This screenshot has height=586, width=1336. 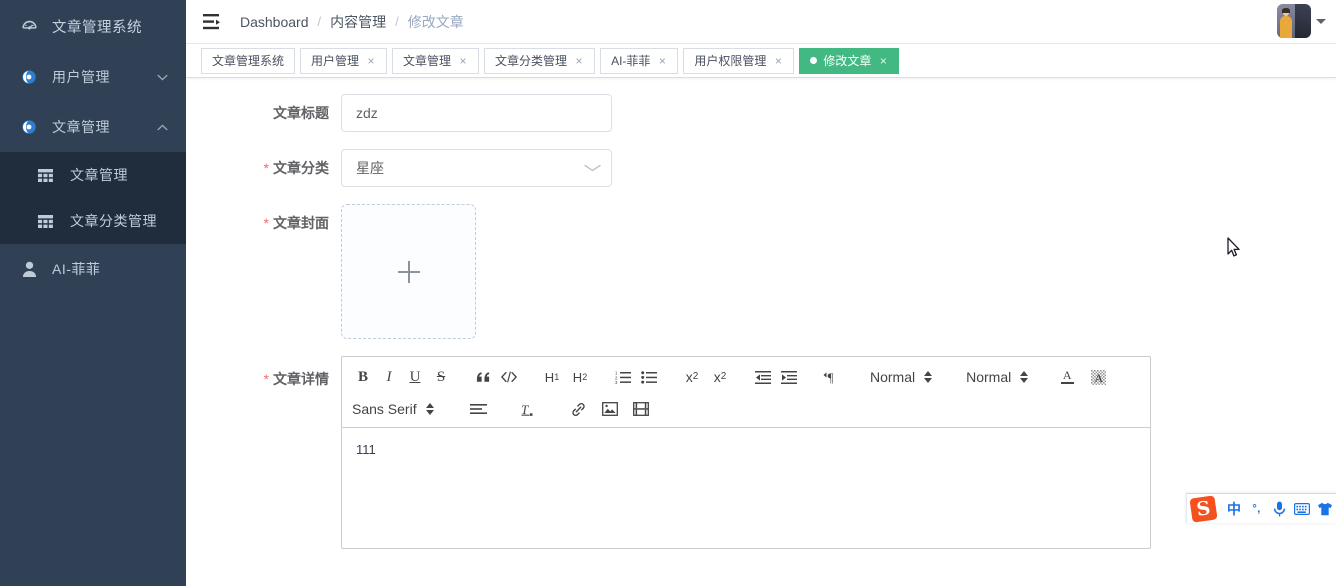 I want to click on sidebar-item-article-management: 文章管理, so click(x=93, y=127).